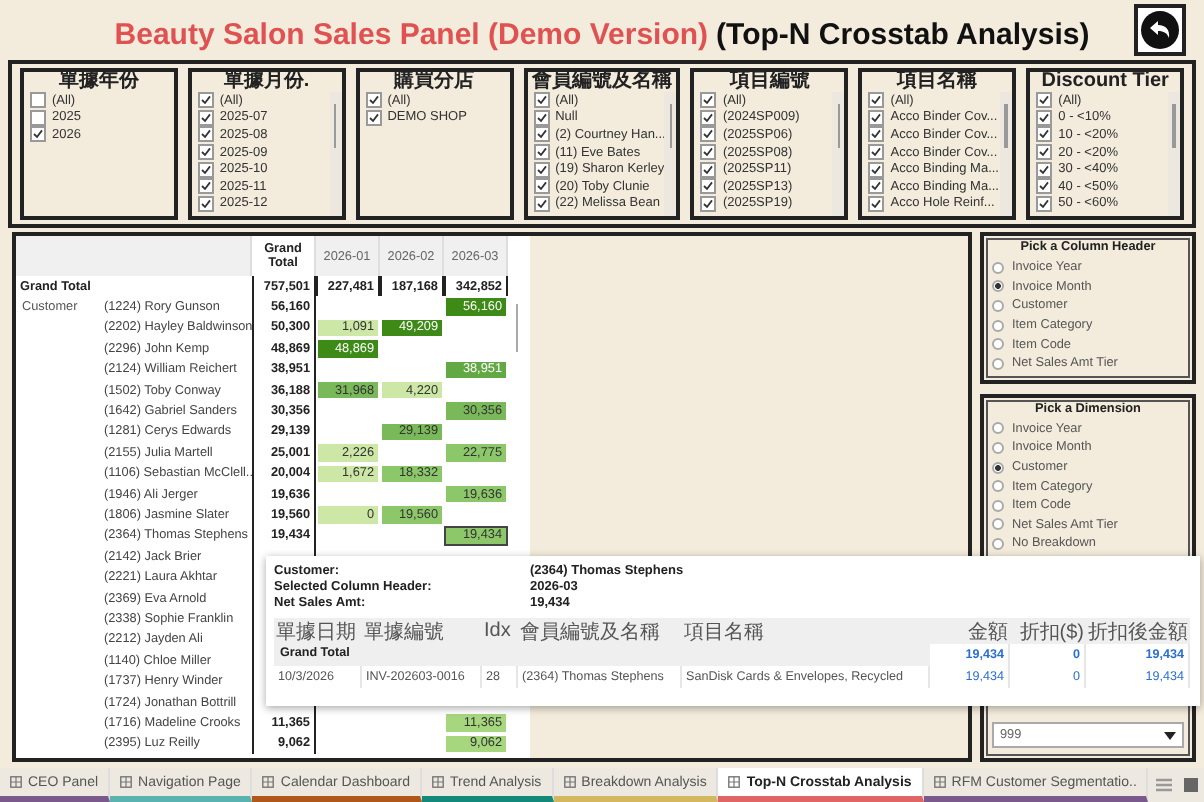 The height and width of the screenshot is (802, 1204). What do you see at coordinates (422, 631) in the screenshot?
I see `column-header: 單據編號` at bounding box center [422, 631].